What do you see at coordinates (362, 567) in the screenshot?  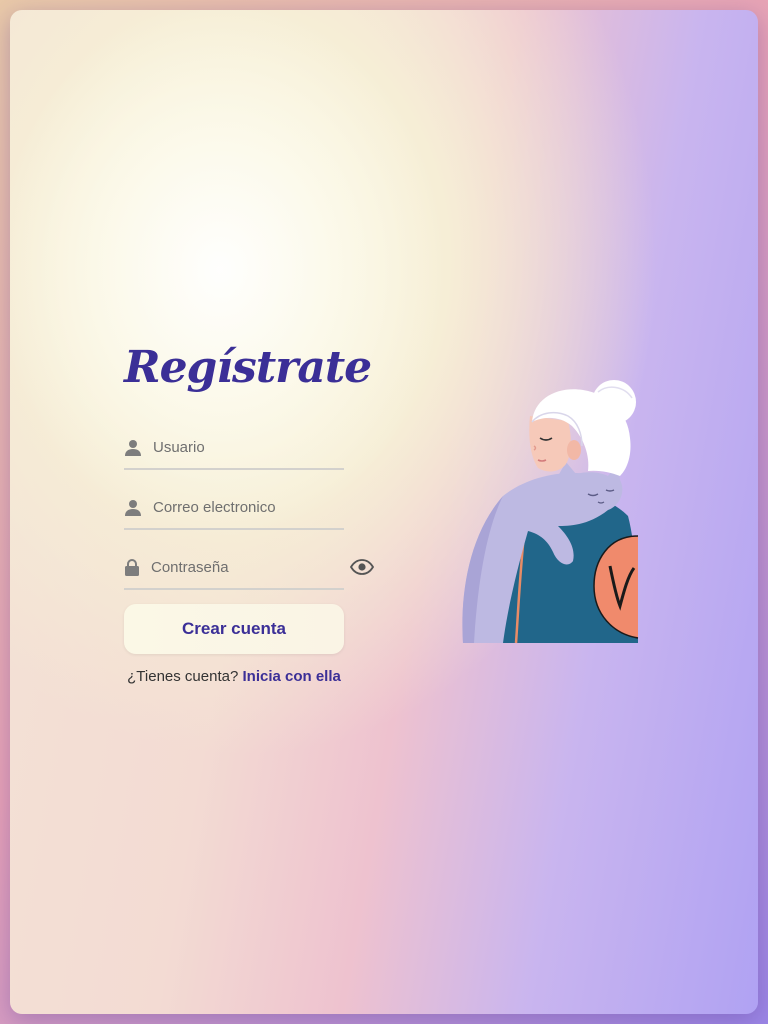 I see `eye-icon` at bounding box center [362, 567].